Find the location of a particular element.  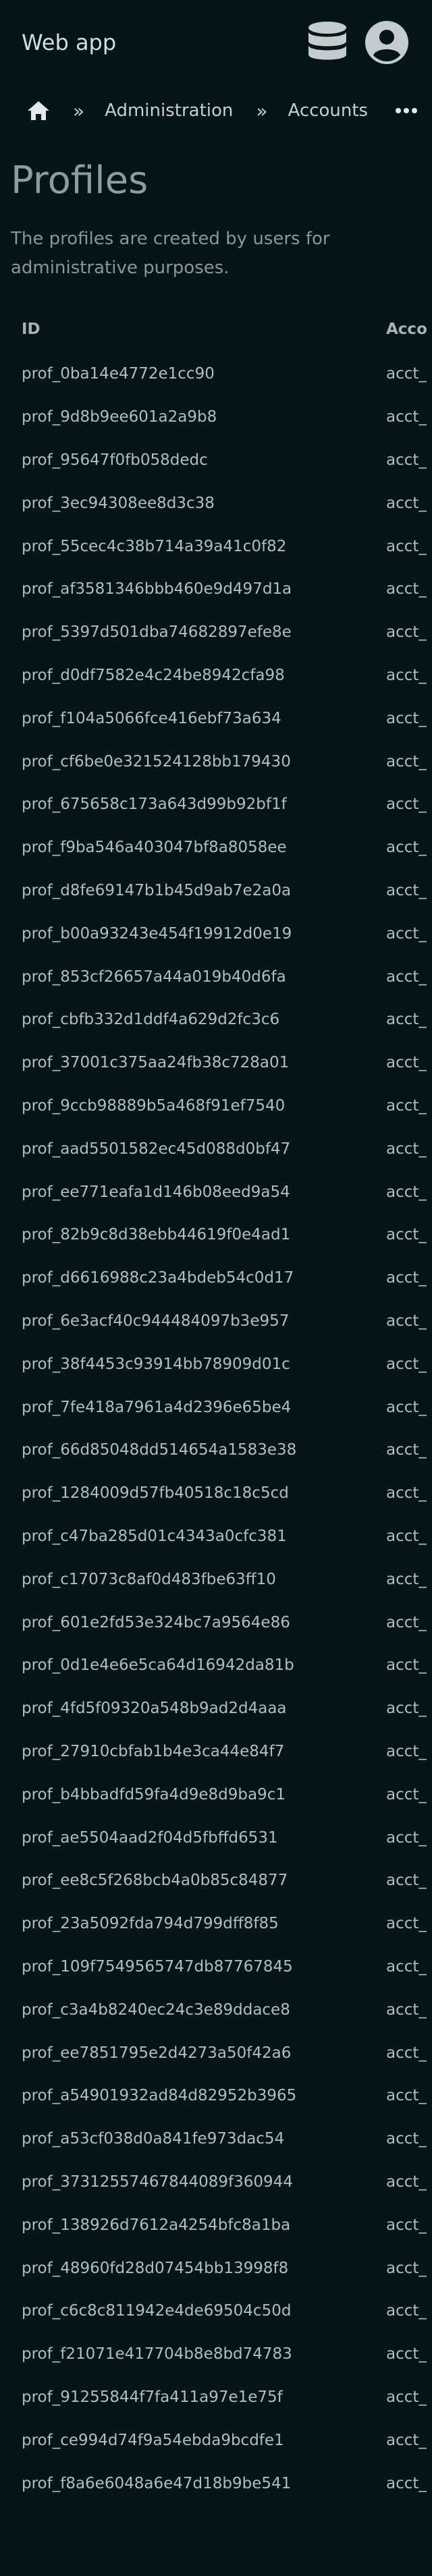

table-row: prof_cbfb332d1ddf4a629d2fc3c6 acct_ is located at coordinates (216, 1020).